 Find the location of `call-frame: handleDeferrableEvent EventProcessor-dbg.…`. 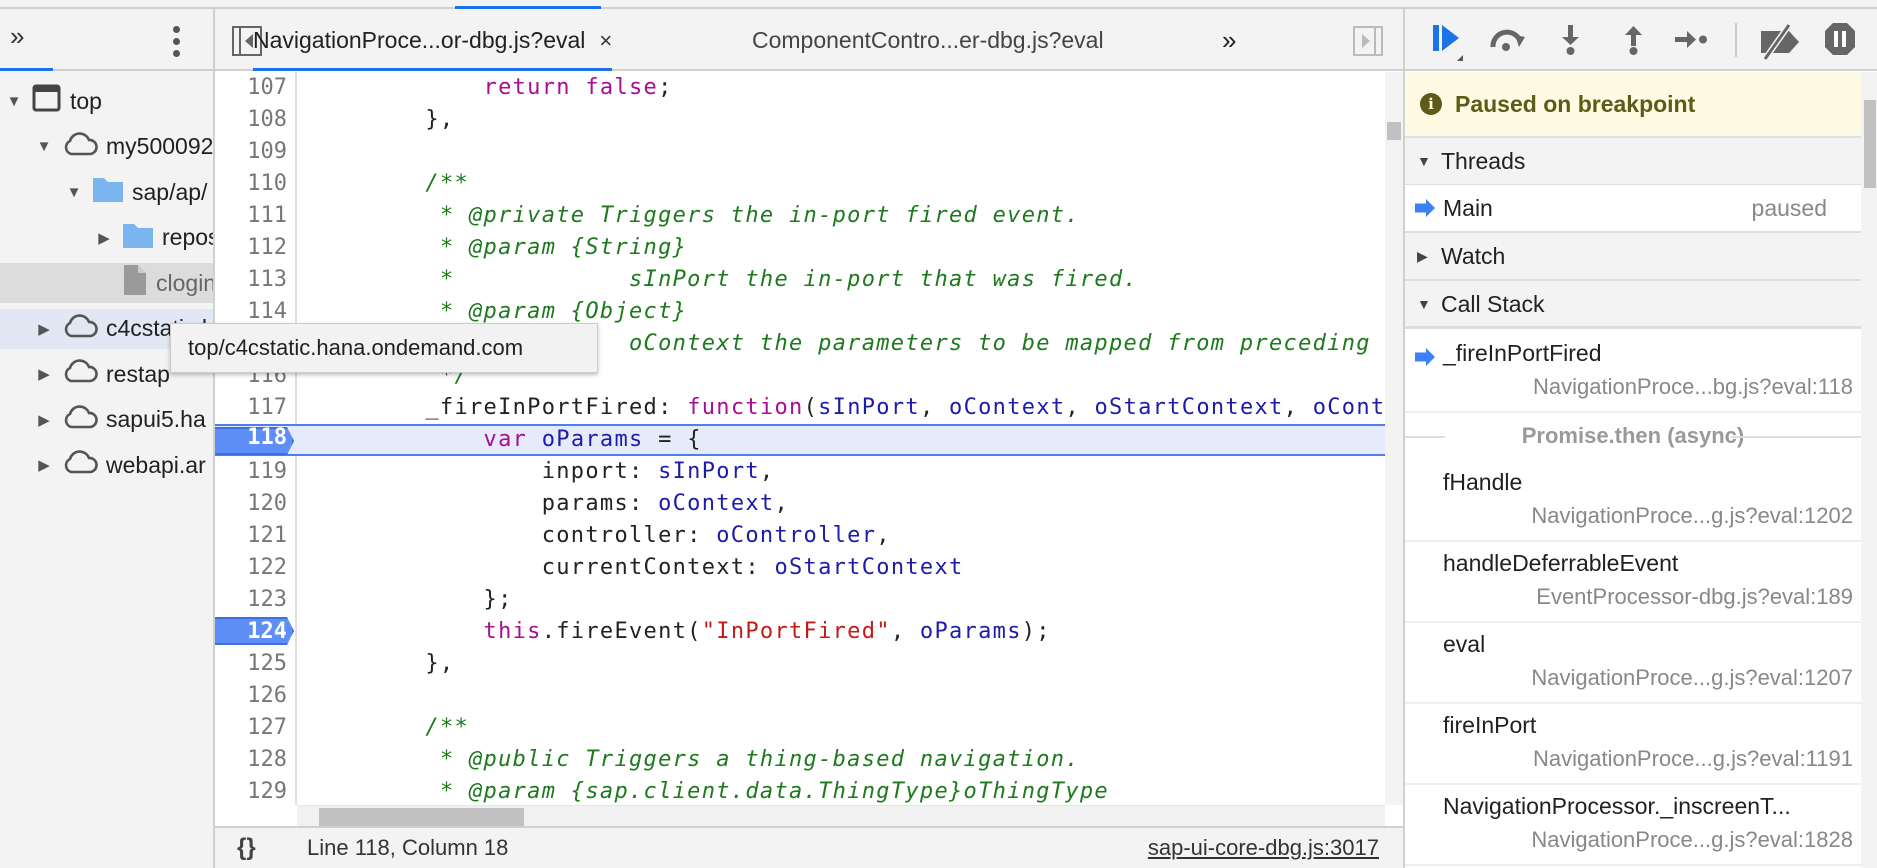

call-frame: handleDeferrableEvent EventProcessor-dbg.… is located at coordinates (1633, 582).